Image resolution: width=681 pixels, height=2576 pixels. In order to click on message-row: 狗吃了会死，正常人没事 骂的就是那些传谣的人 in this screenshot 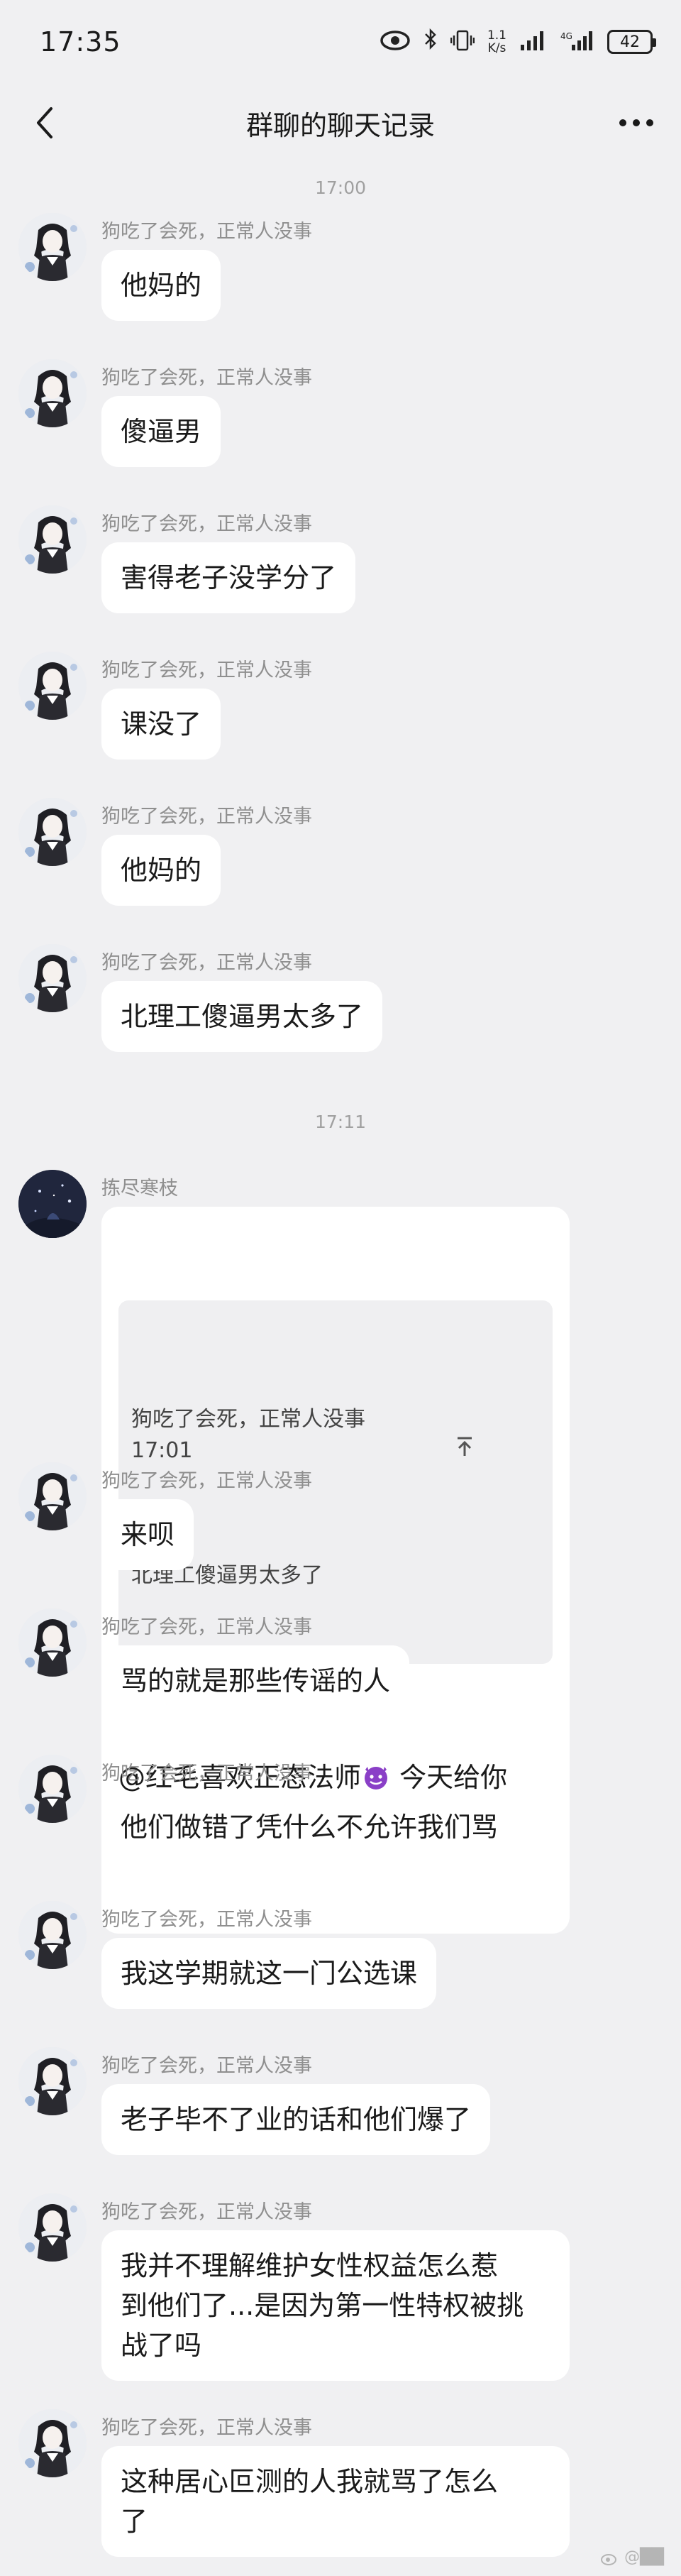, I will do `click(340, 1679)`.